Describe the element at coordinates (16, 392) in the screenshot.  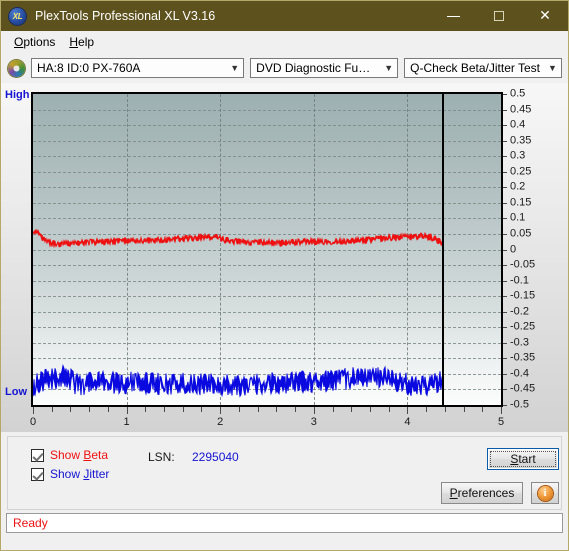
I see `axis-label-low: Low` at that location.